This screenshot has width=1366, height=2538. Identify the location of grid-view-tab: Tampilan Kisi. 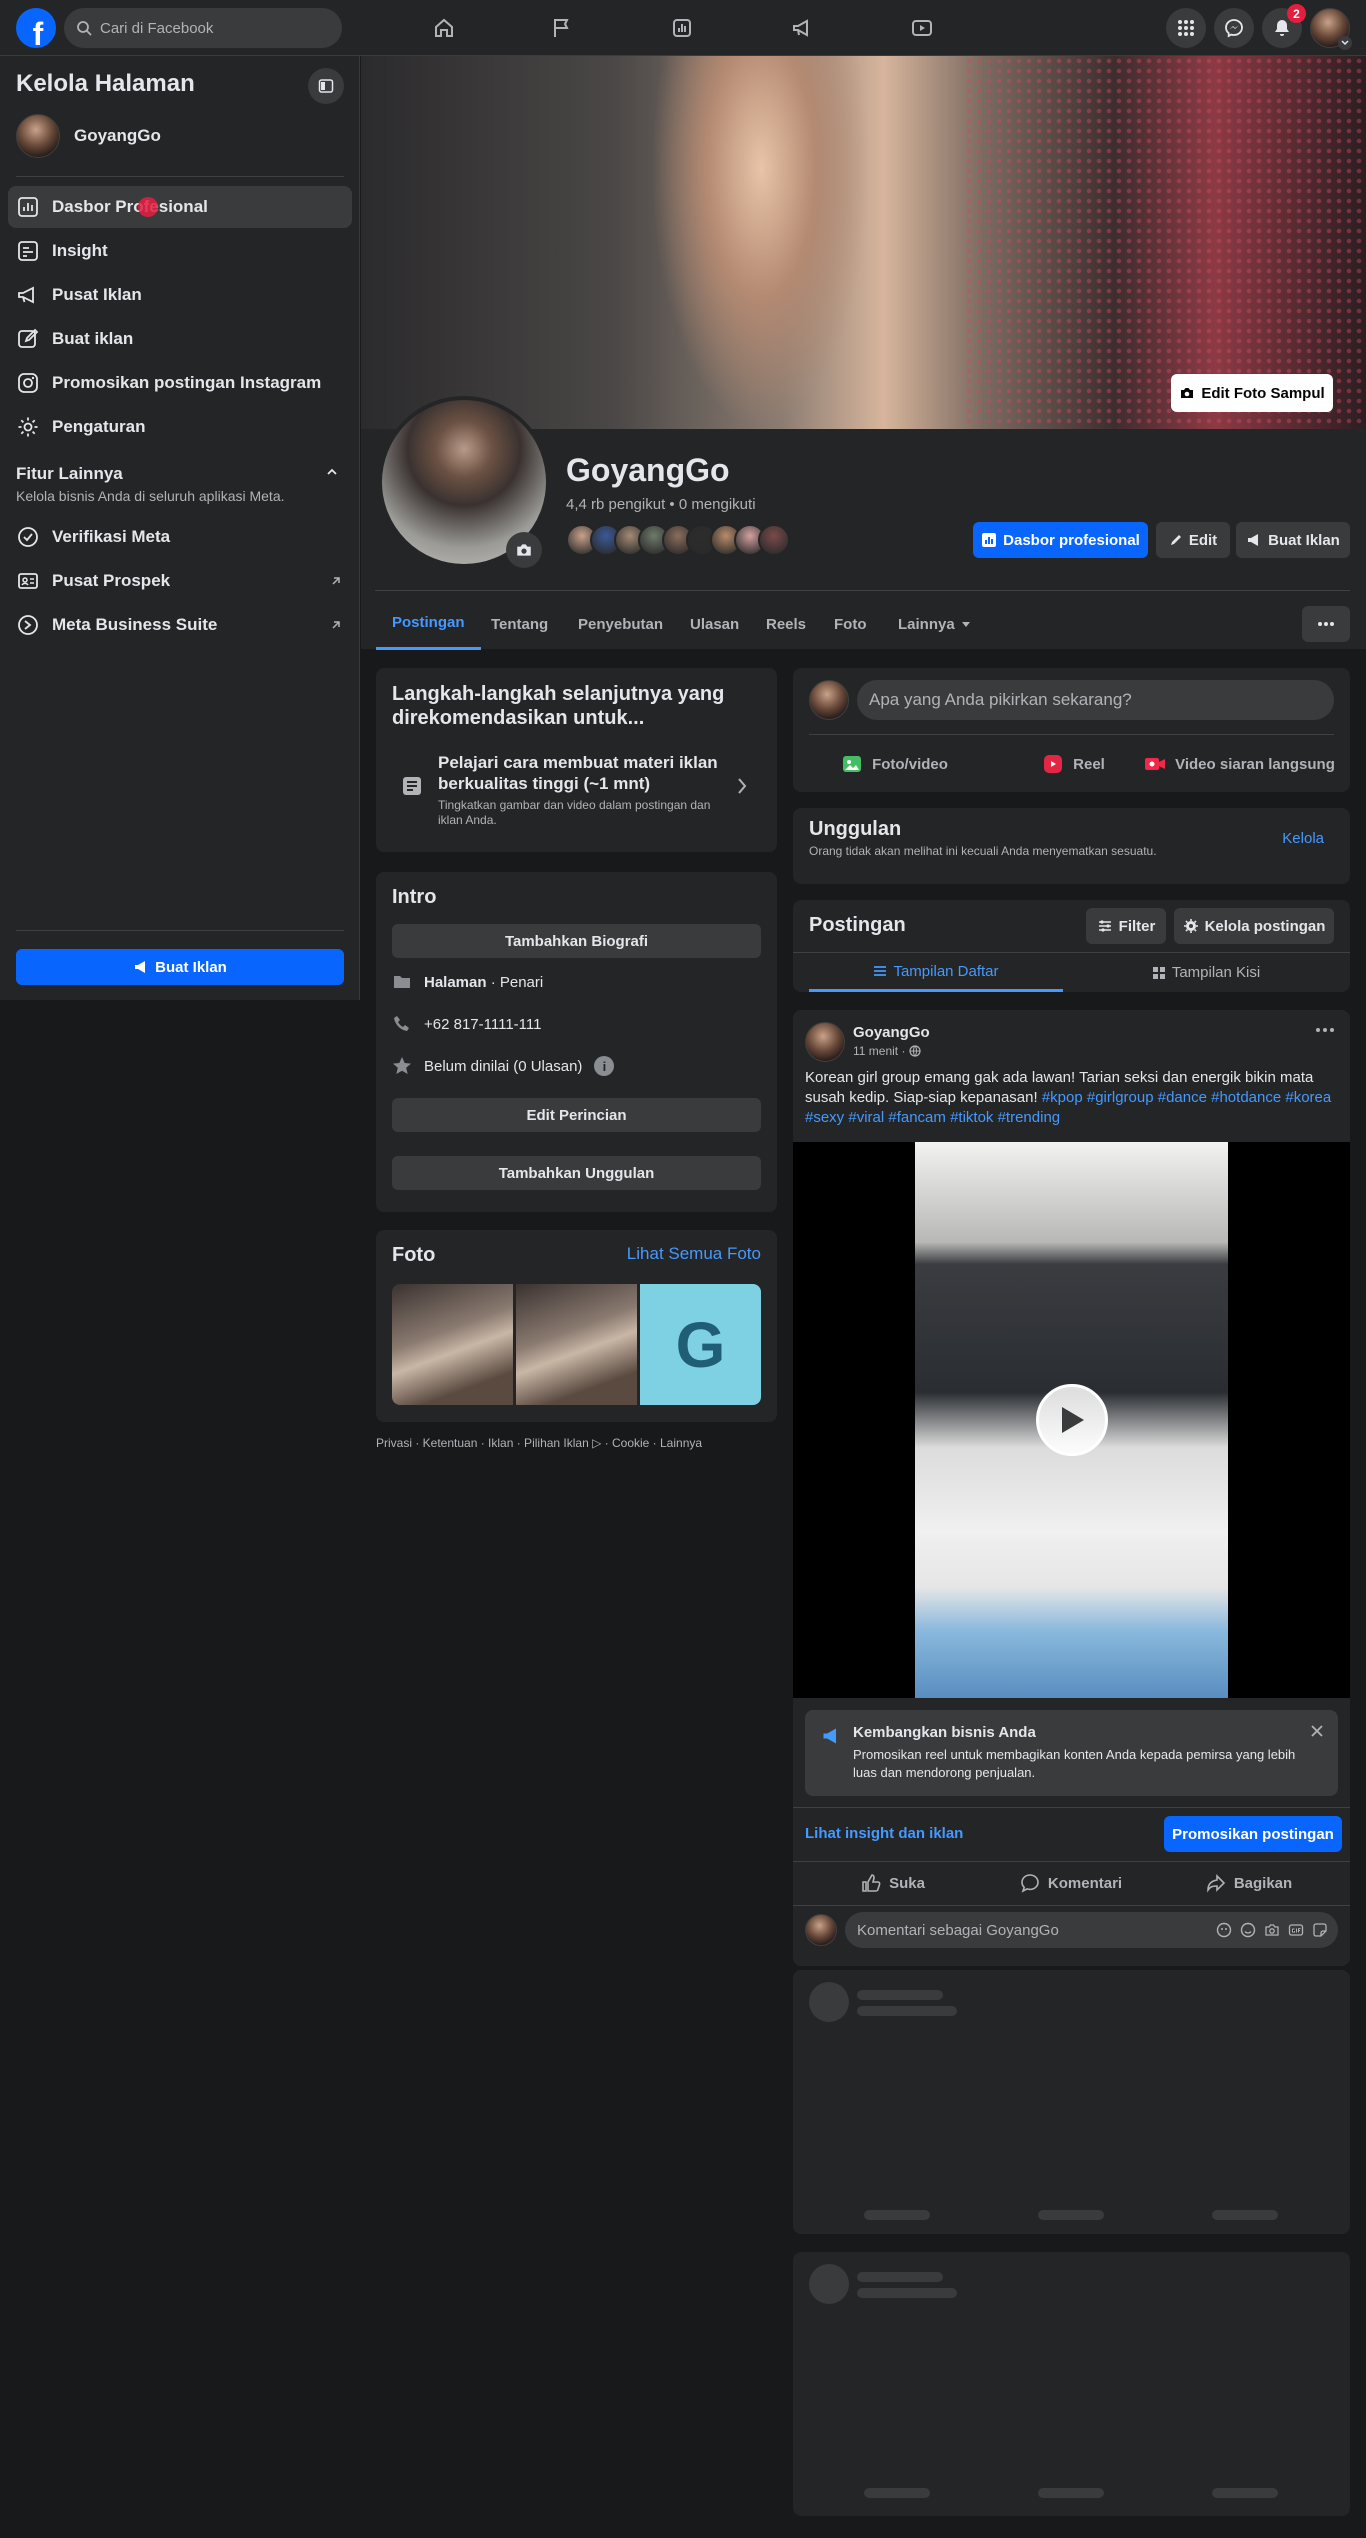
(1206, 972).